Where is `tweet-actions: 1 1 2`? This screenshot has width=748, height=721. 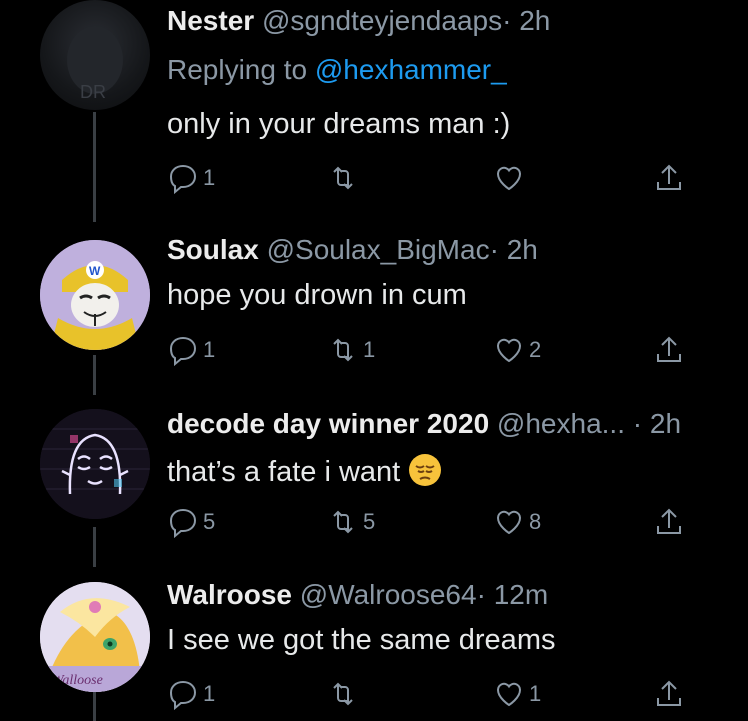 tweet-actions: 1 1 2 is located at coordinates (437, 350).